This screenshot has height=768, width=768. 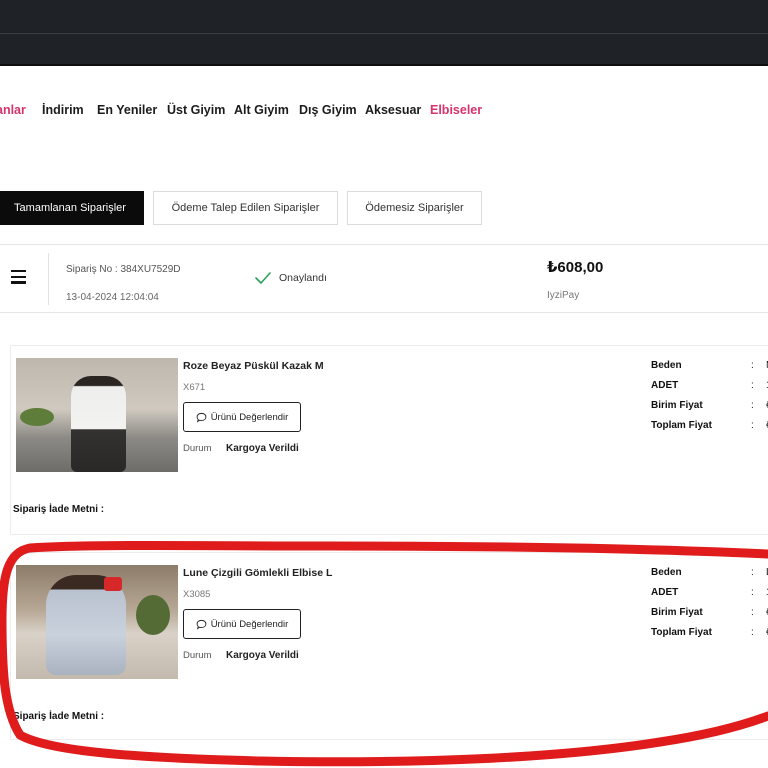 What do you see at coordinates (245, 208) in the screenshot?
I see `tab-payment-requested-orders: Ödeme Talep Edilen Siparişler` at bounding box center [245, 208].